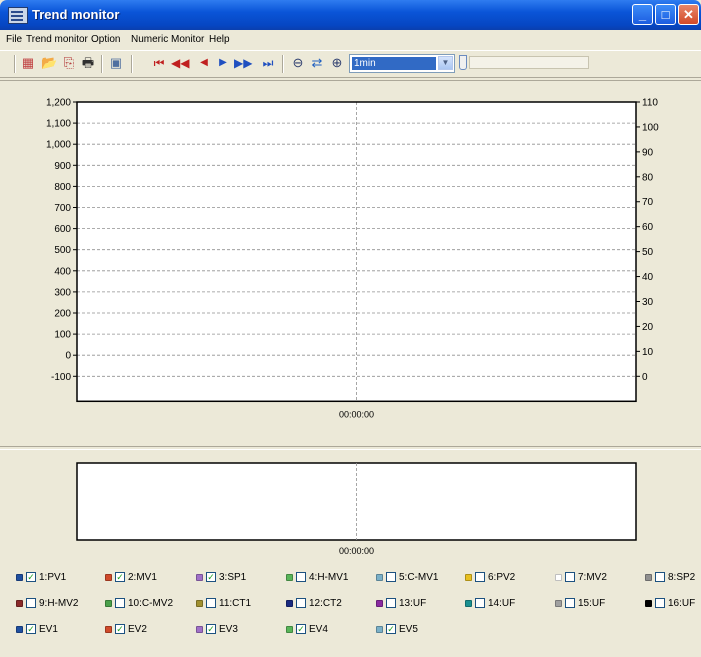 The image size is (701, 657). Describe the element at coordinates (317, 63) in the screenshot. I see `swap-icon: ⇄` at that location.